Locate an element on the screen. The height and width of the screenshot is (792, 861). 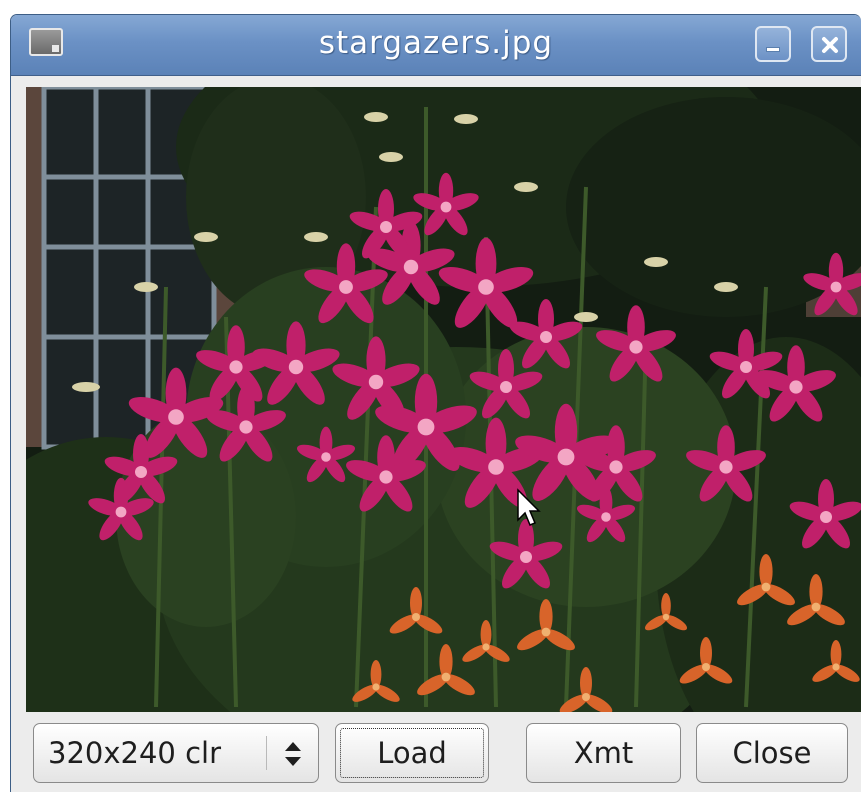
focus-ring is located at coordinates (412, 753).